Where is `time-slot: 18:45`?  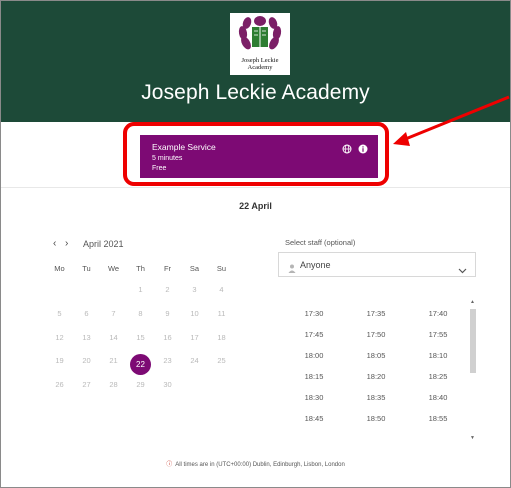 time-slot: 18:45 is located at coordinates (314, 421).